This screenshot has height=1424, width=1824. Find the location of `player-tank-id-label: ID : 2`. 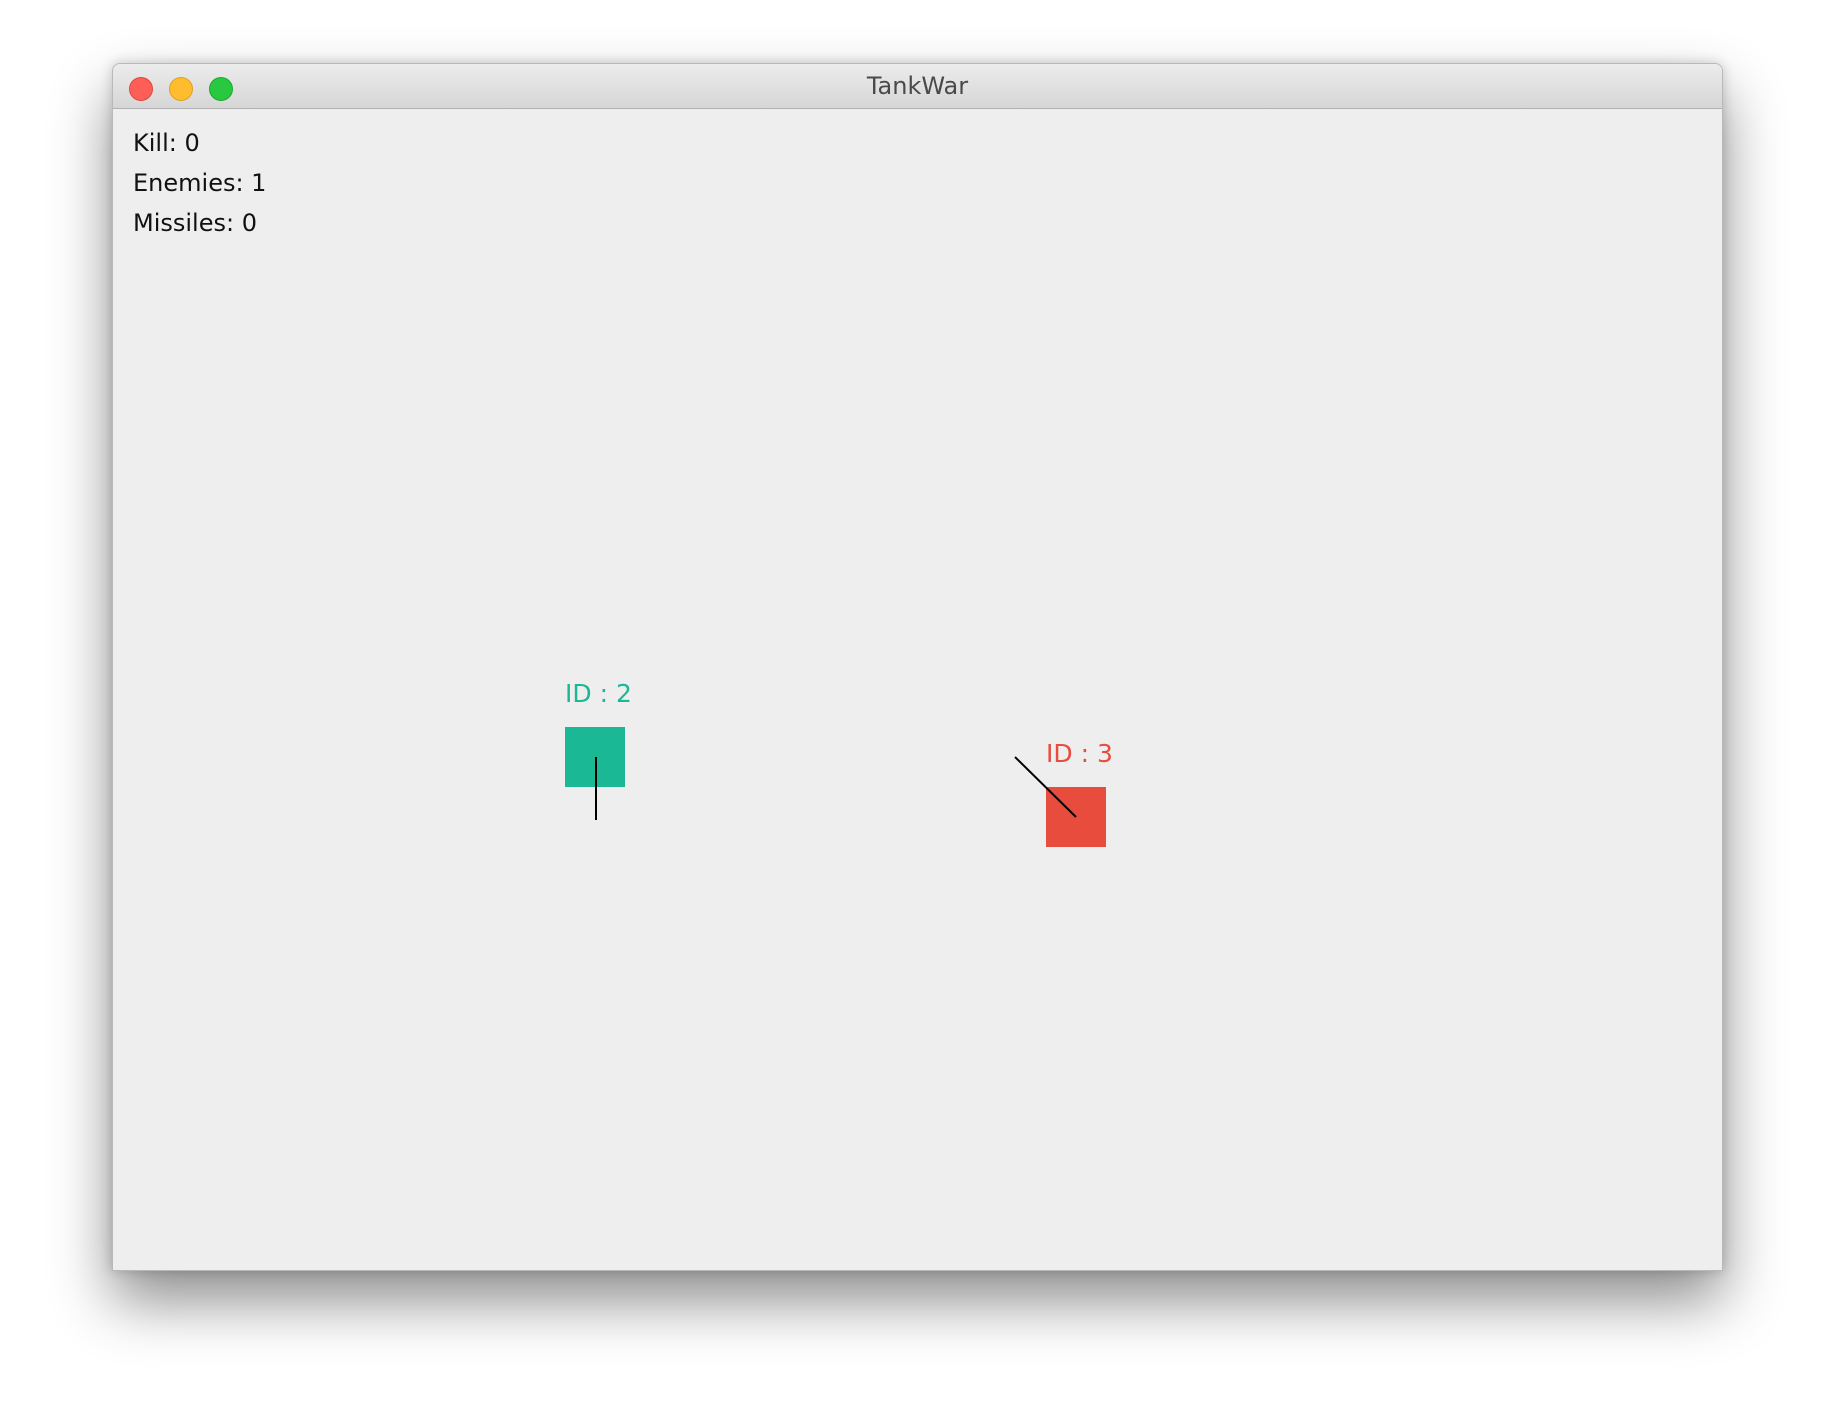

player-tank-id-label: ID : 2 is located at coordinates (598, 693).